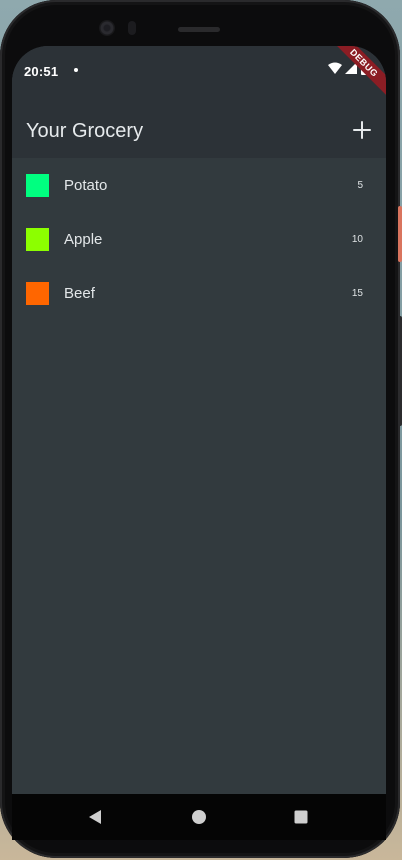  I want to click on triangle-back-icon, so click(95, 817).